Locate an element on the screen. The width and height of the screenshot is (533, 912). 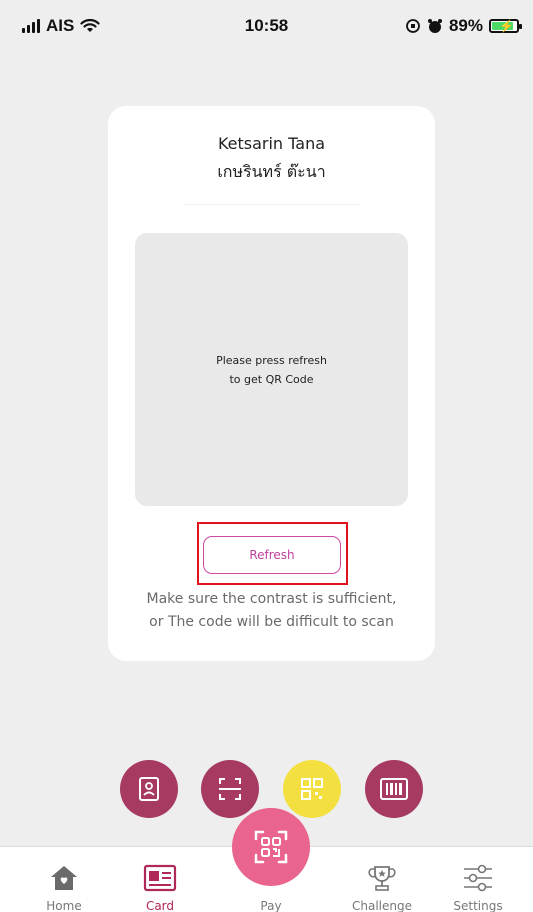
qr-scan-pay-icon is located at coordinates (271, 847).